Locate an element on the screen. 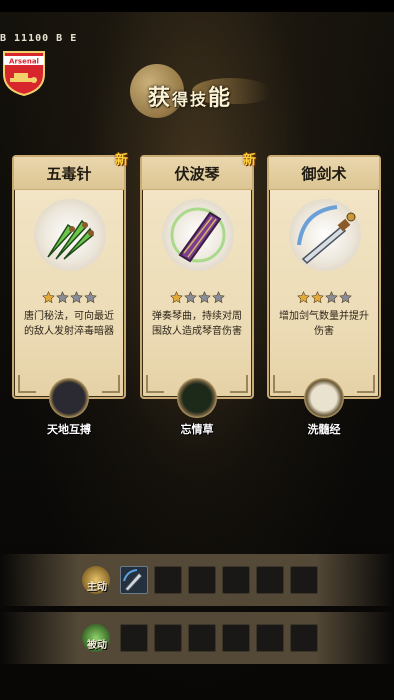 The width and height of the screenshot is (394, 700). skill-name: 伏波琴 is located at coordinates (197, 174).